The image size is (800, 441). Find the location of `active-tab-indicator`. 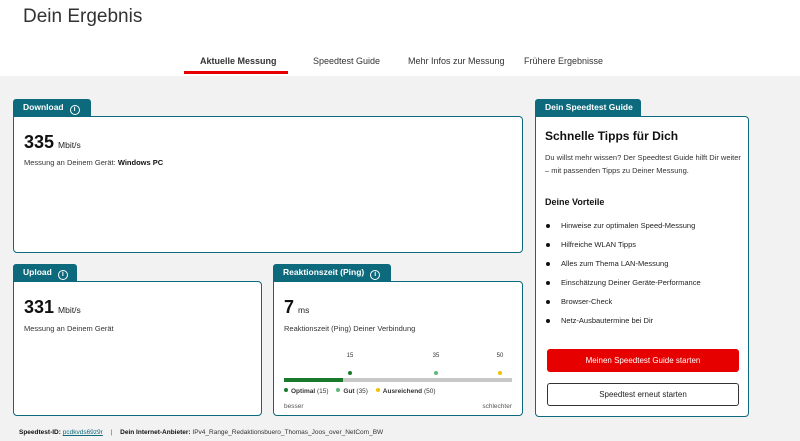

active-tab-indicator is located at coordinates (236, 72).